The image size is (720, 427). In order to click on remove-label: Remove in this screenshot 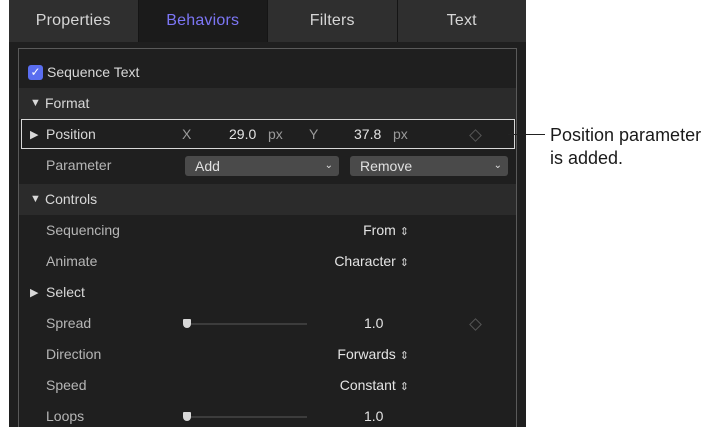, I will do `click(386, 166)`.